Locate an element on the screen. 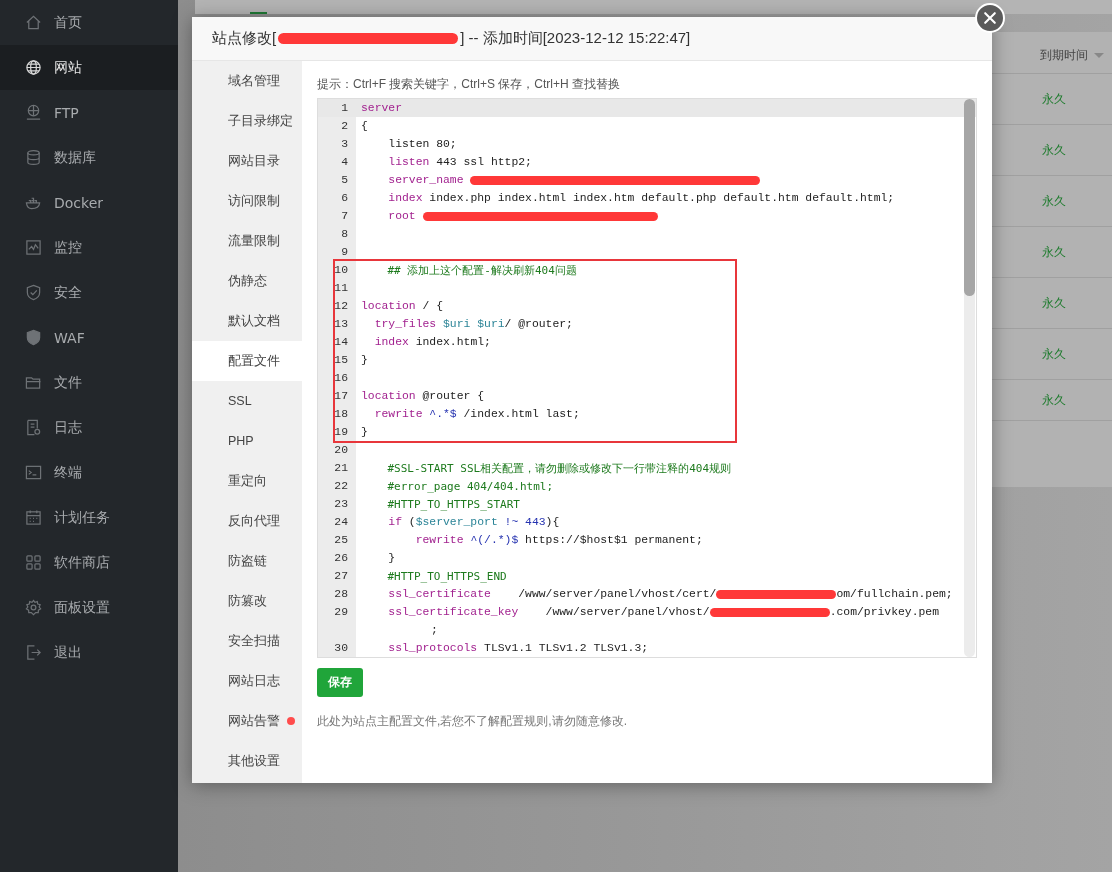  code-line: server is located at coordinates (381, 108).